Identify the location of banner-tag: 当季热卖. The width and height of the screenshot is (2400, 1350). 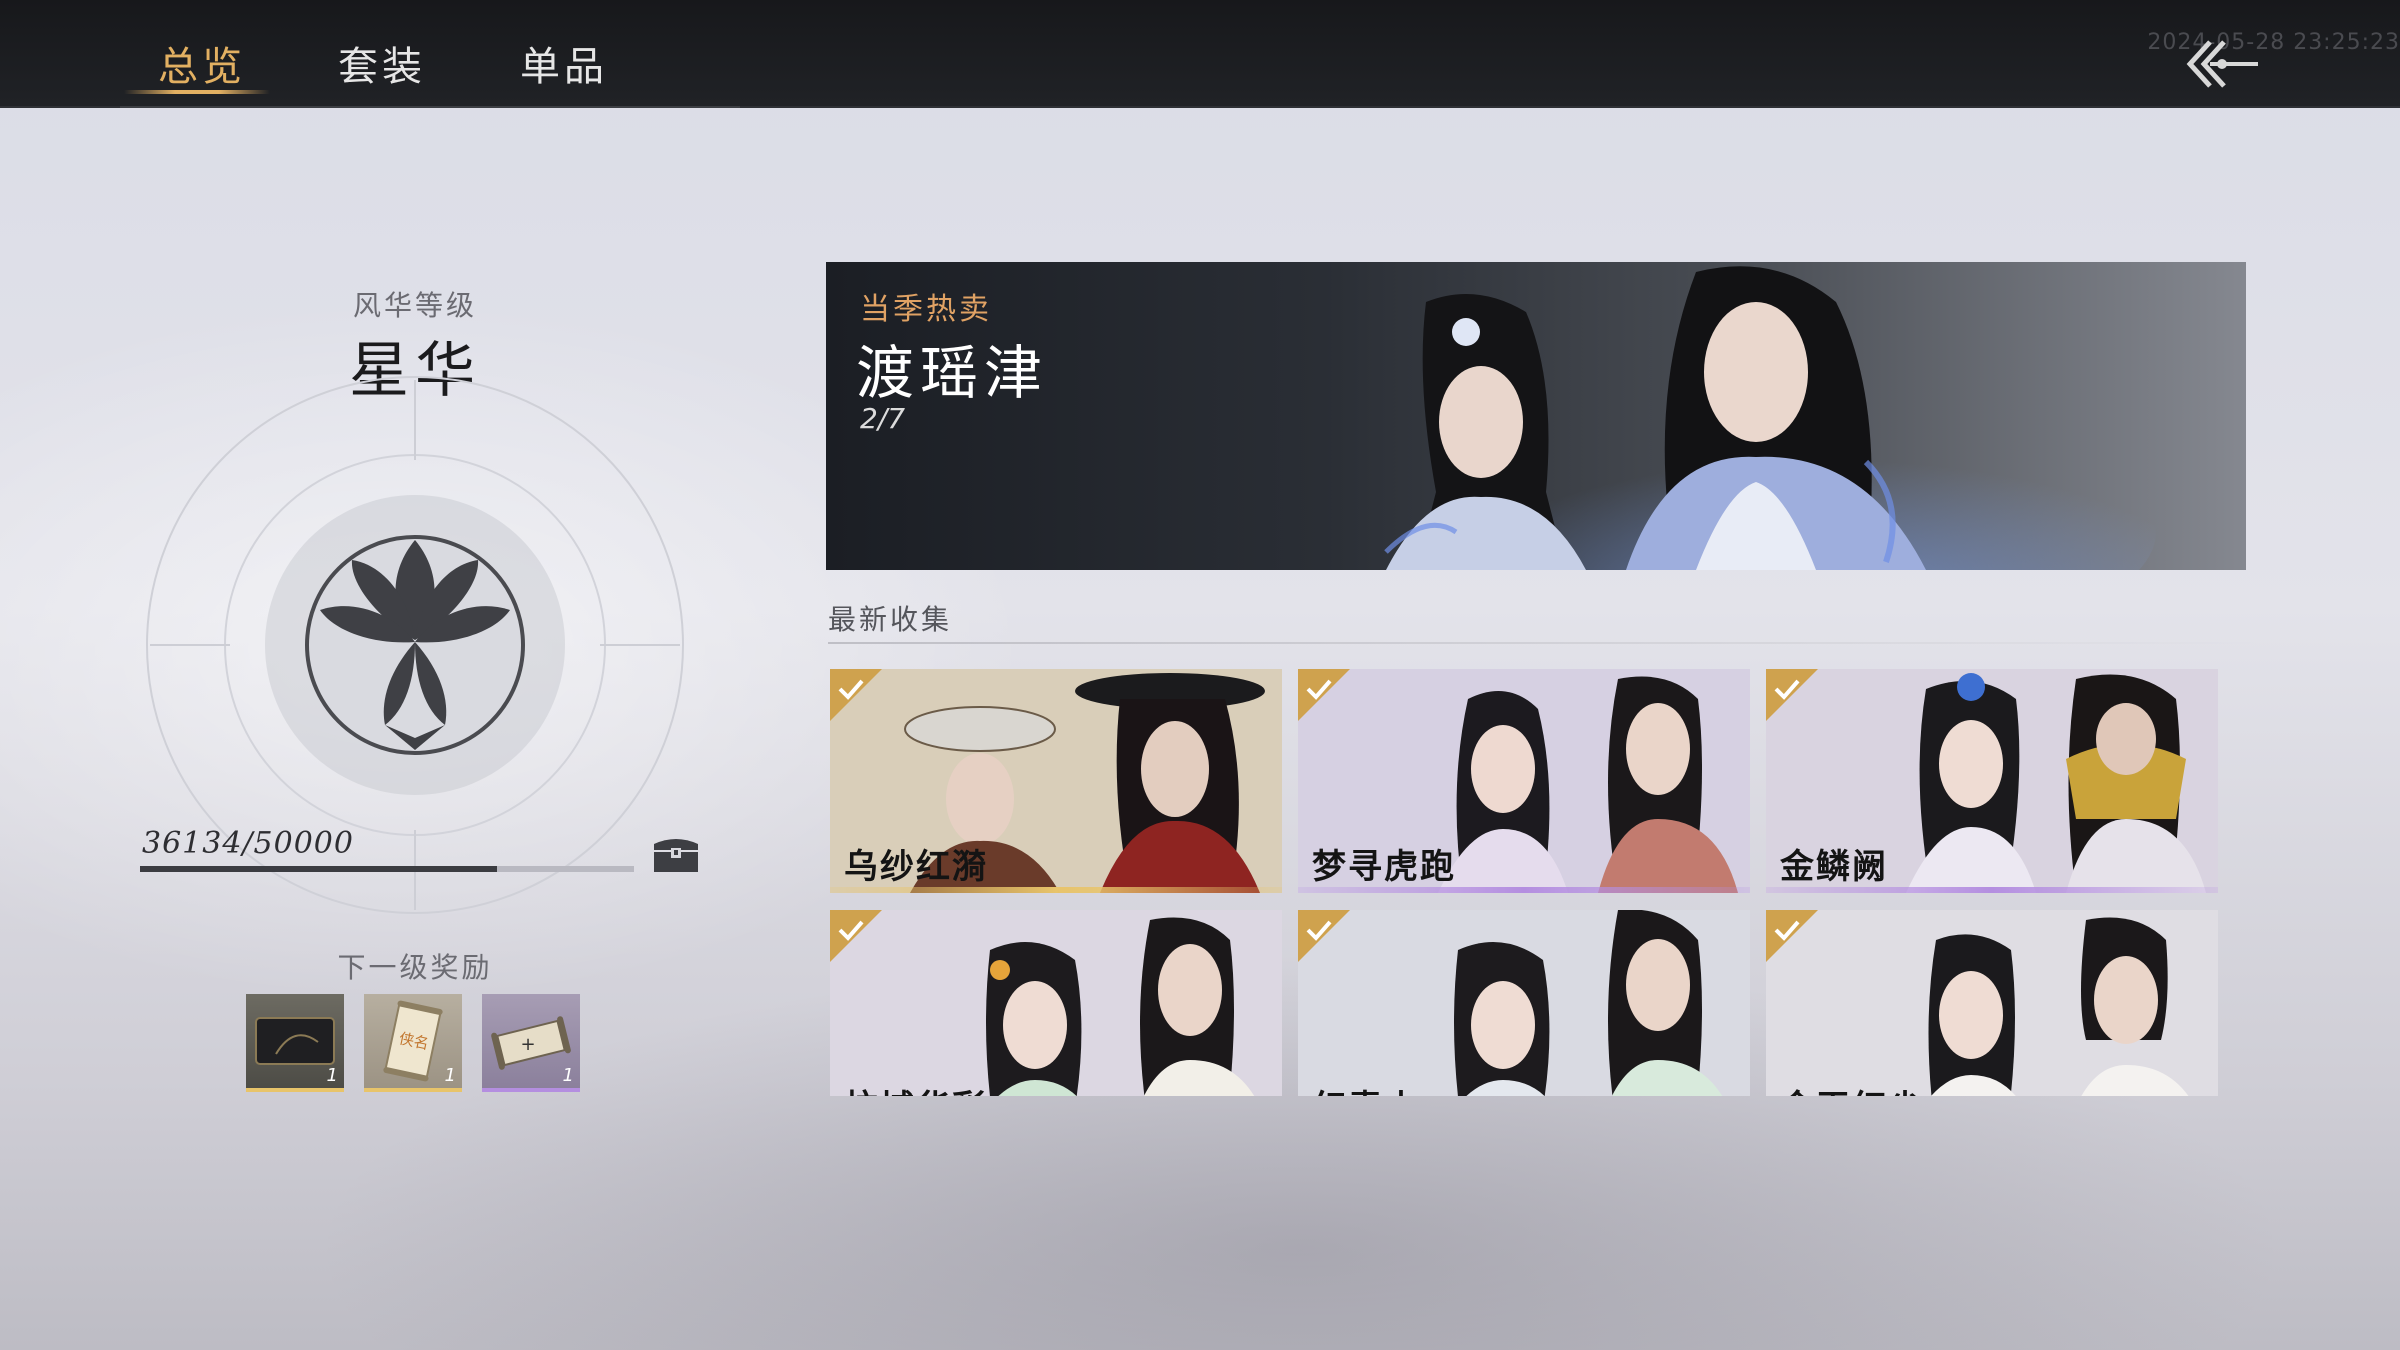
(926, 309).